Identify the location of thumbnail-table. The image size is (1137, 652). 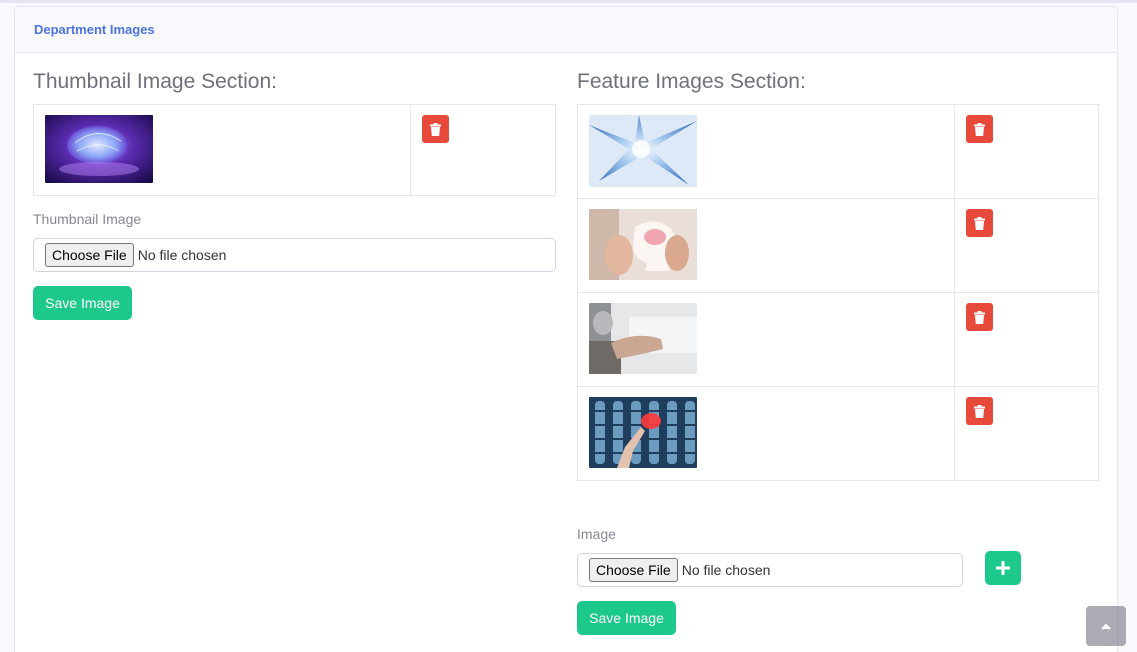
(294, 150).